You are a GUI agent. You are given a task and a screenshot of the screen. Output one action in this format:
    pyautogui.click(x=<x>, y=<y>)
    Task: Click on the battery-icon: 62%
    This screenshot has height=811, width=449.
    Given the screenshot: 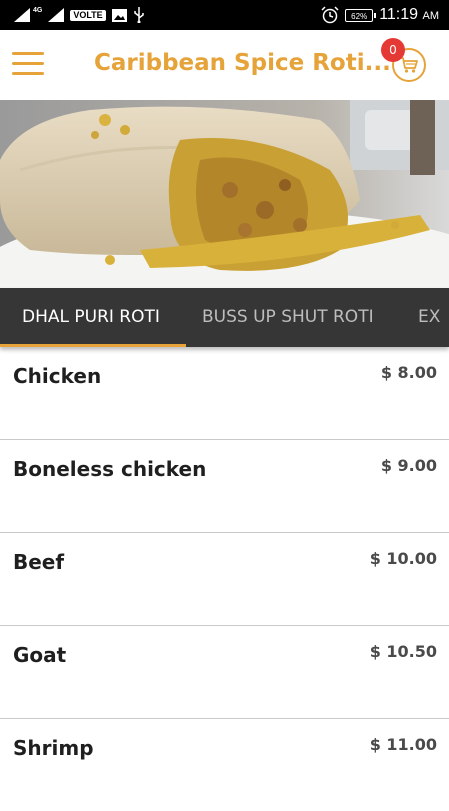 What is the action you would take?
    pyautogui.click(x=361, y=15)
    